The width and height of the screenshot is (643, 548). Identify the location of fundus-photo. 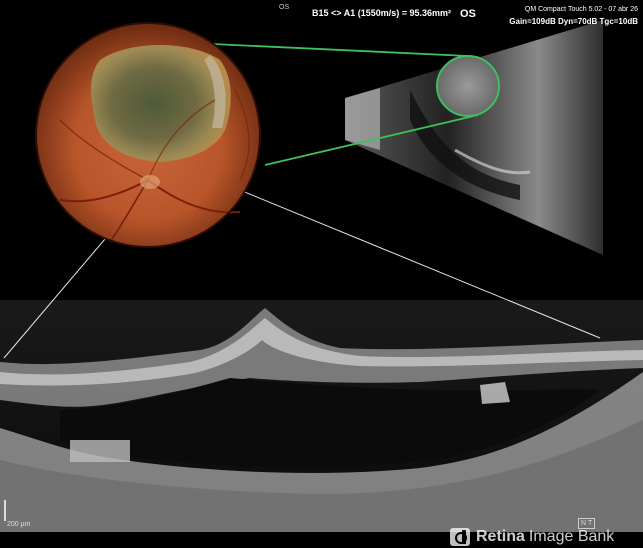
(148, 135).